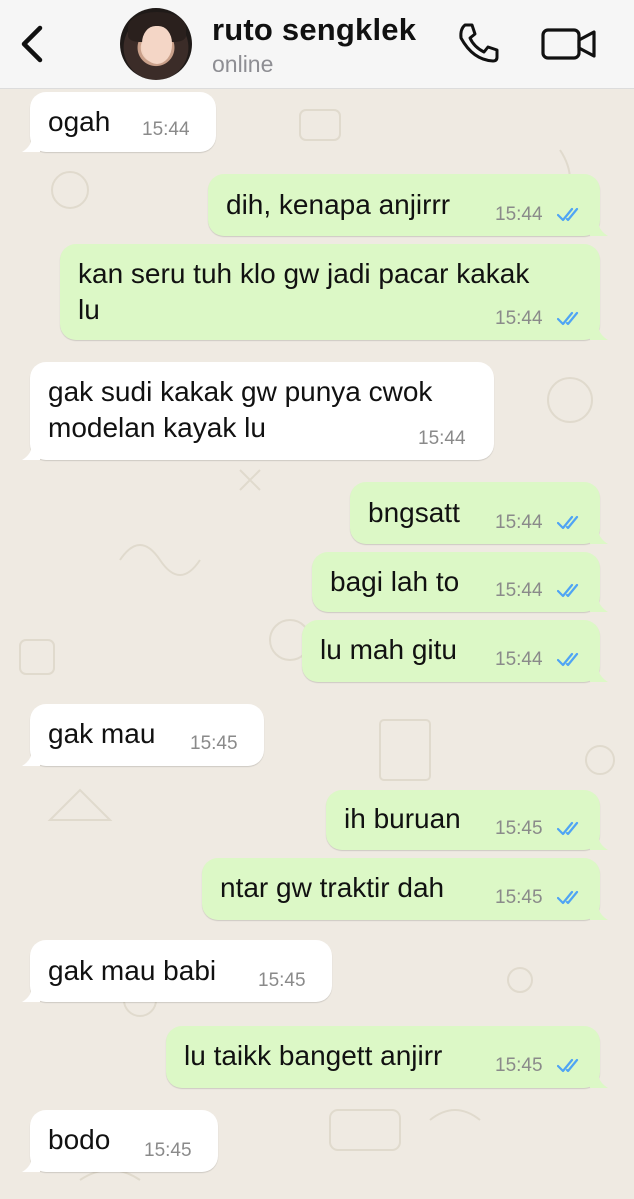 Image resolution: width=634 pixels, height=1199 pixels. I want to click on message-bubble-outgoing: lu taikk bangett anjirr 15:45, so click(387, 1057).